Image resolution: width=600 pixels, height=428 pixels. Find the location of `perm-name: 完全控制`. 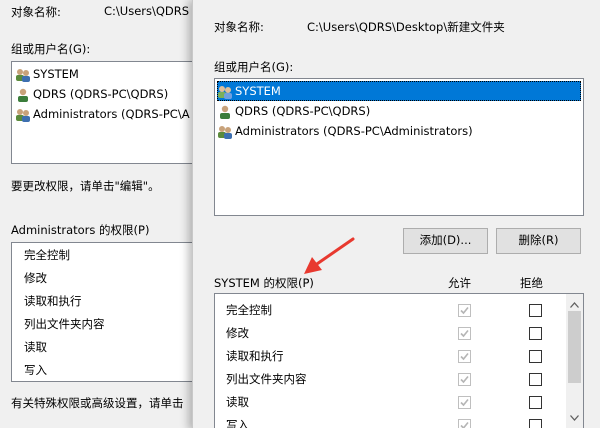

perm-name: 完全控制 is located at coordinates (249, 310).